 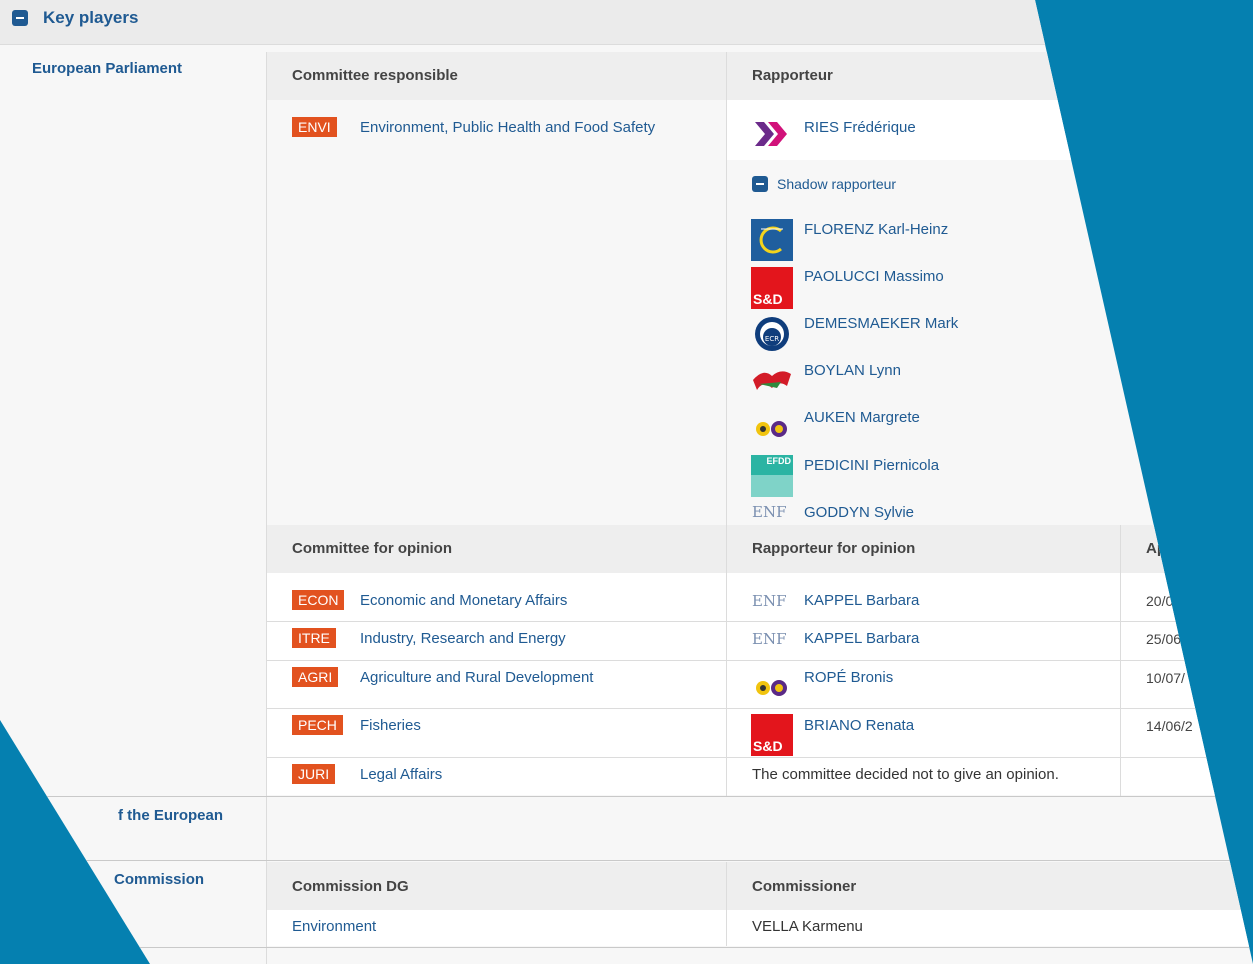 What do you see at coordinates (772, 380) in the screenshot?
I see `gue-icon` at bounding box center [772, 380].